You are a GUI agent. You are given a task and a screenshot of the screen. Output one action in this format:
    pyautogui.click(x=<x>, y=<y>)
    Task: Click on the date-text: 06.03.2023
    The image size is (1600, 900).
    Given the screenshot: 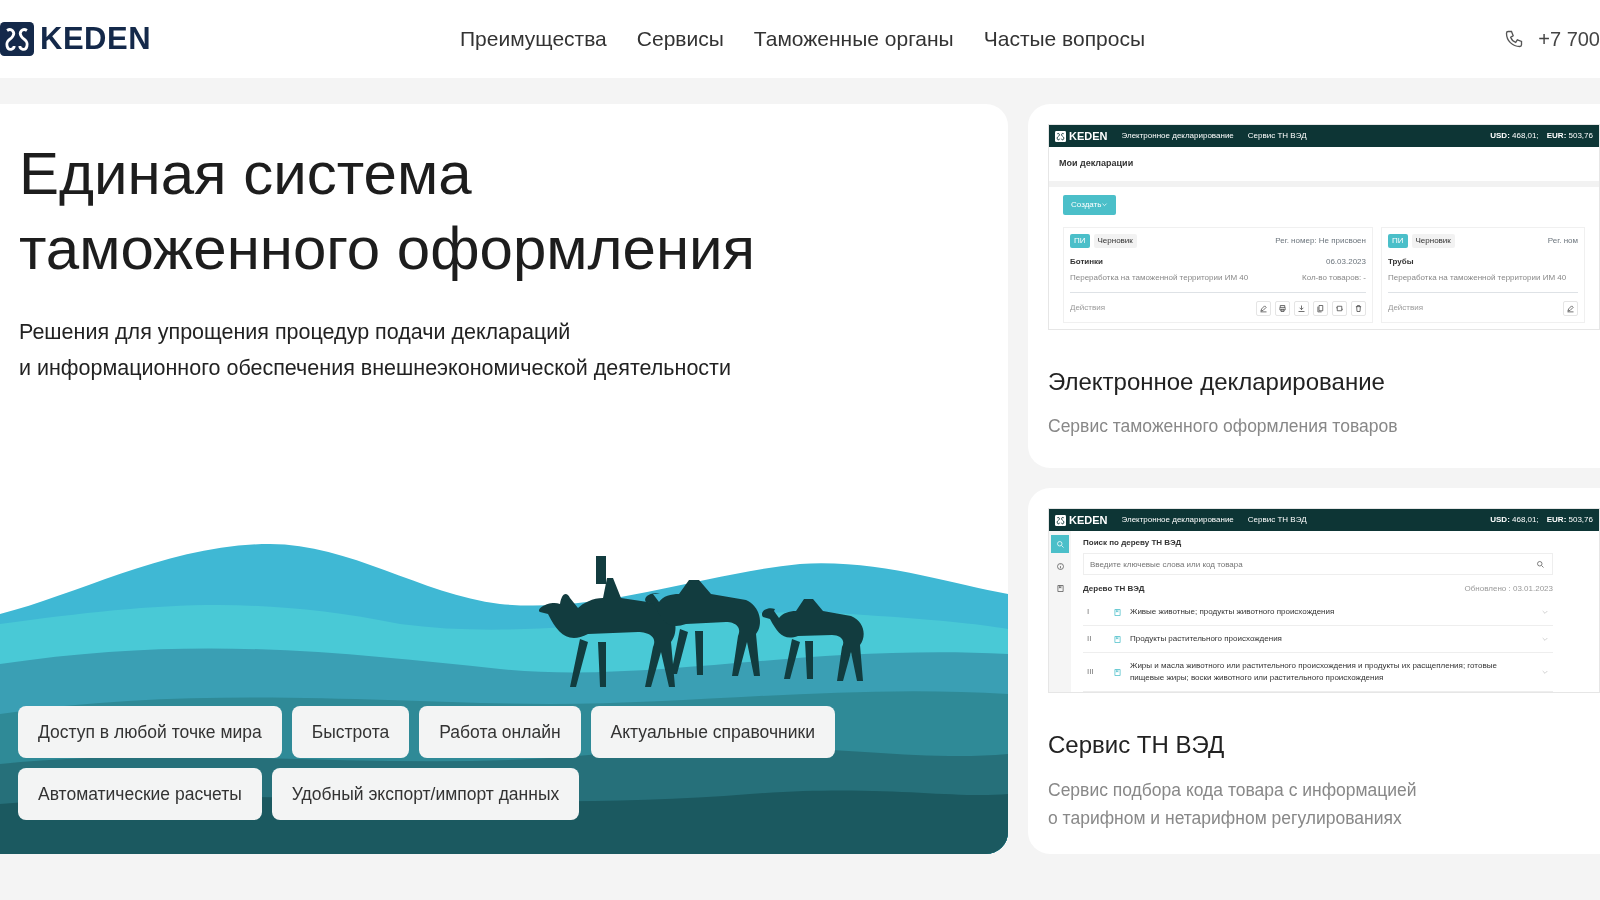 What is the action you would take?
    pyautogui.click(x=1345, y=261)
    